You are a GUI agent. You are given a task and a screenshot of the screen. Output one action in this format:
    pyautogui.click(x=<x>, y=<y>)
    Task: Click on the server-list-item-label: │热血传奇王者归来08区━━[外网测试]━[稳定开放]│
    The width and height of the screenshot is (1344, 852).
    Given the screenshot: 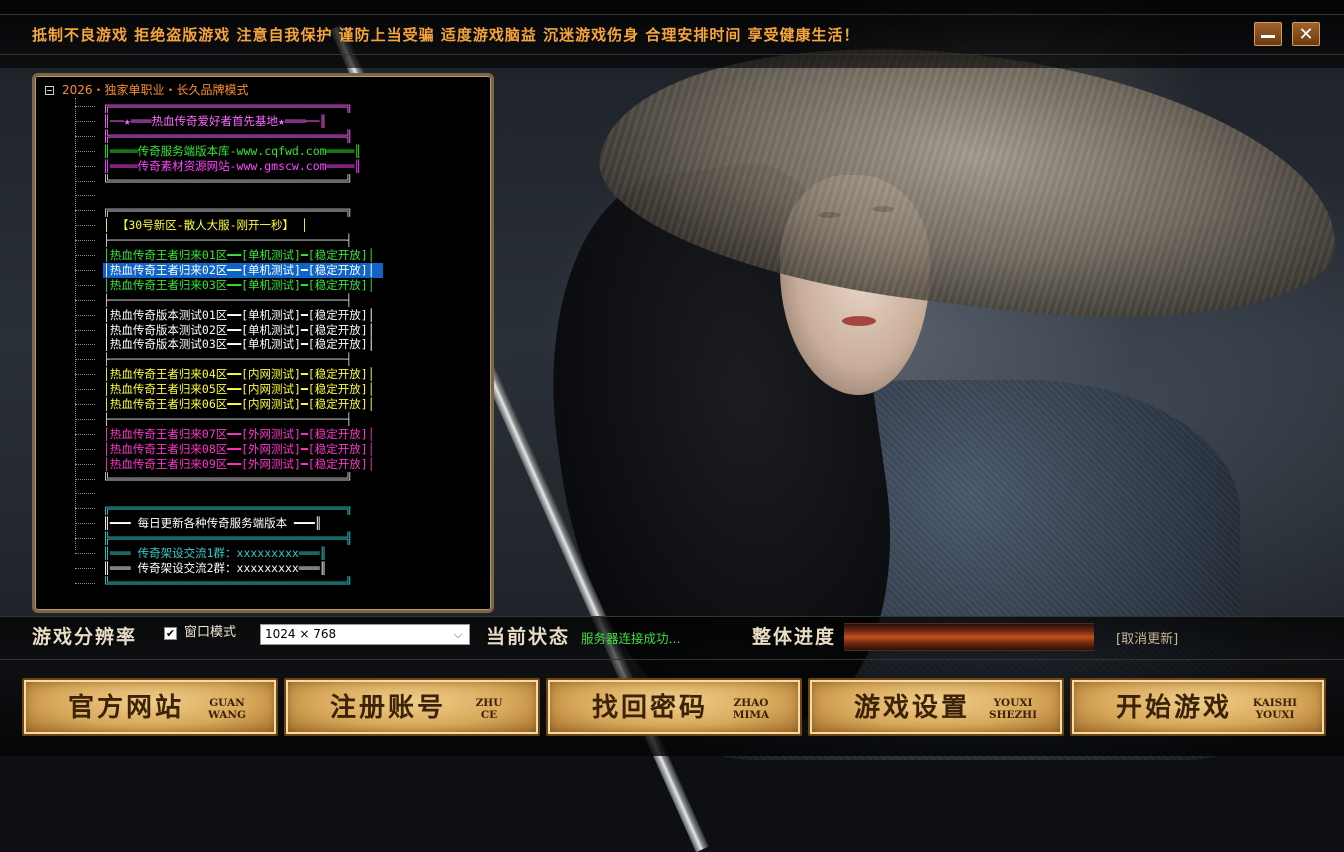 What is the action you would take?
    pyautogui.click(x=239, y=448)
    